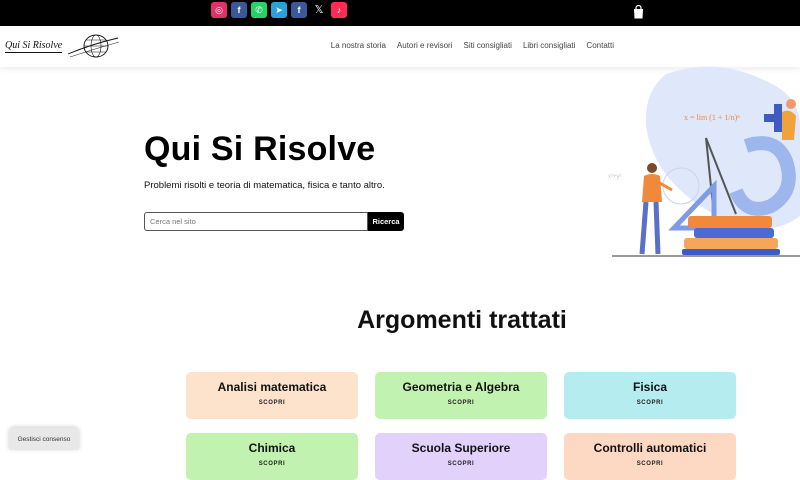 The image size is (800, 480). What do you see at coordinates (615, 177) in the screenshot?
I see `svg-text: x²+y²` at bounding box center [615, 177].